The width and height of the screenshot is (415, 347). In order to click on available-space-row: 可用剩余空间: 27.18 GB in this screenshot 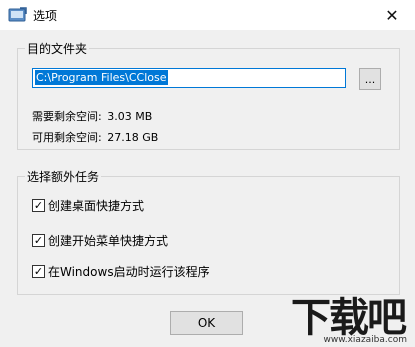, I will do `click(95, 137)`.